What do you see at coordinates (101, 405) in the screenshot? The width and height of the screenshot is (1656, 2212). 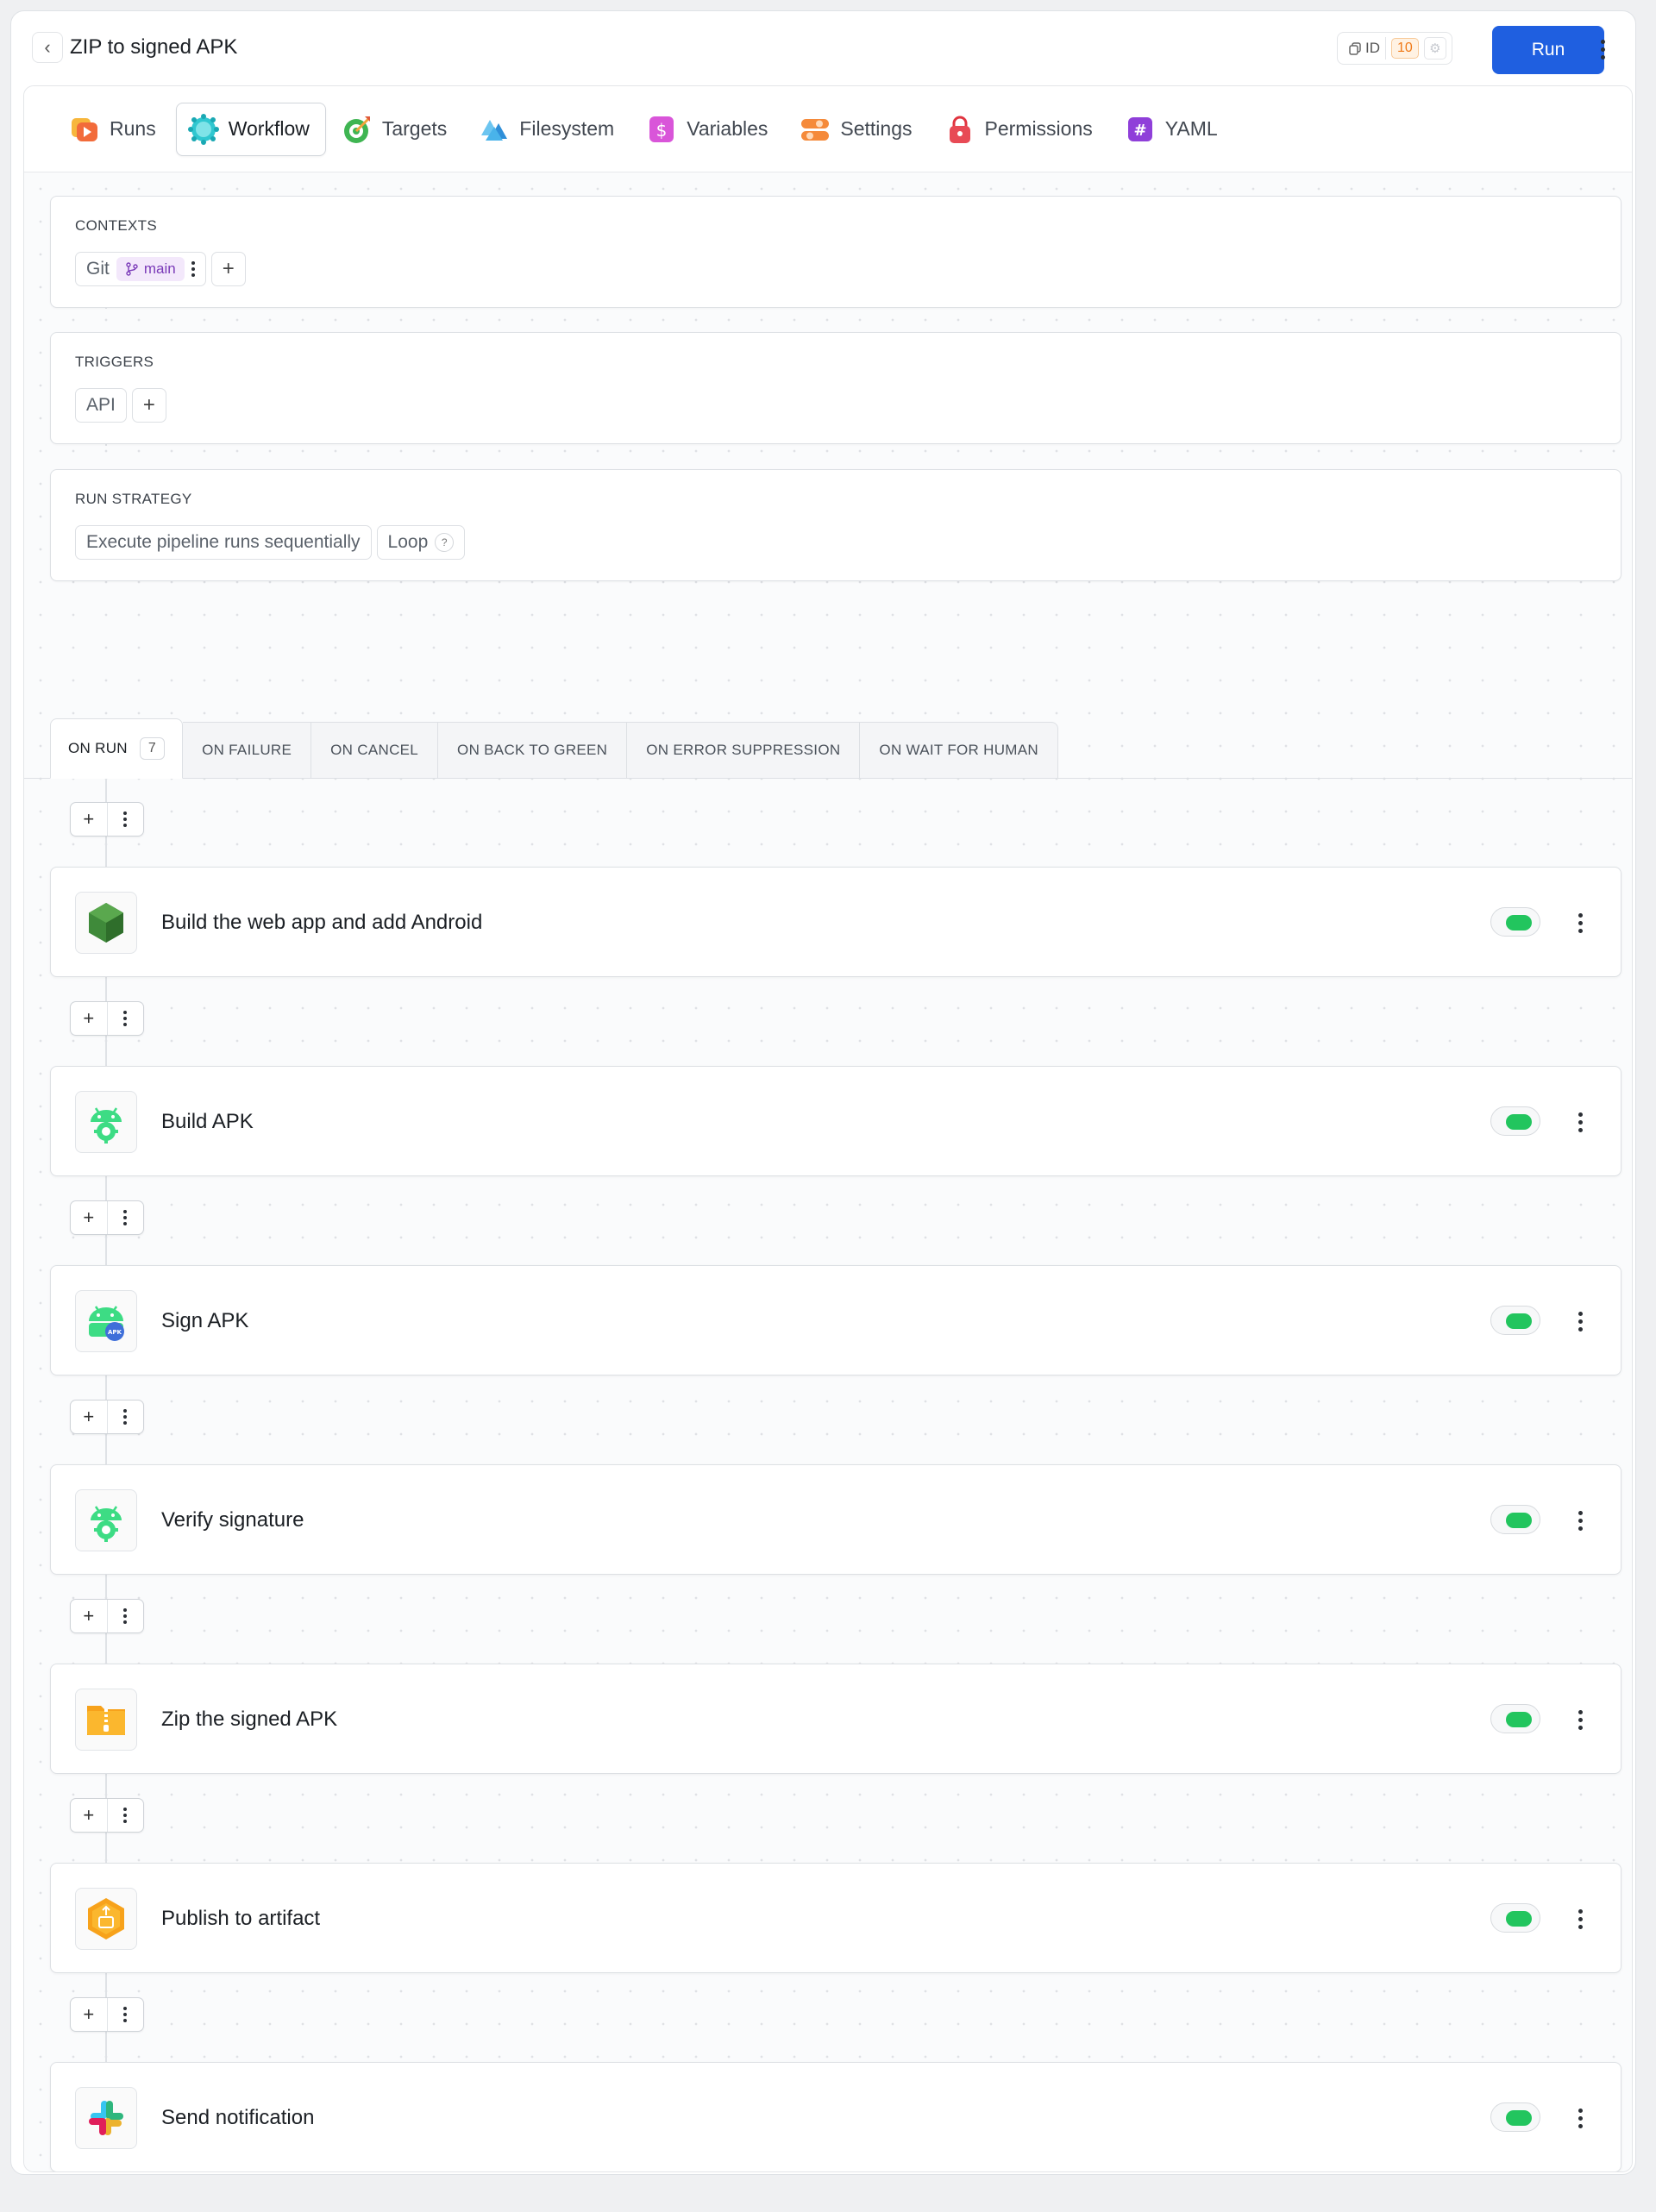 I see `trigger-pill-api: API` at bounding box center [101, 405].